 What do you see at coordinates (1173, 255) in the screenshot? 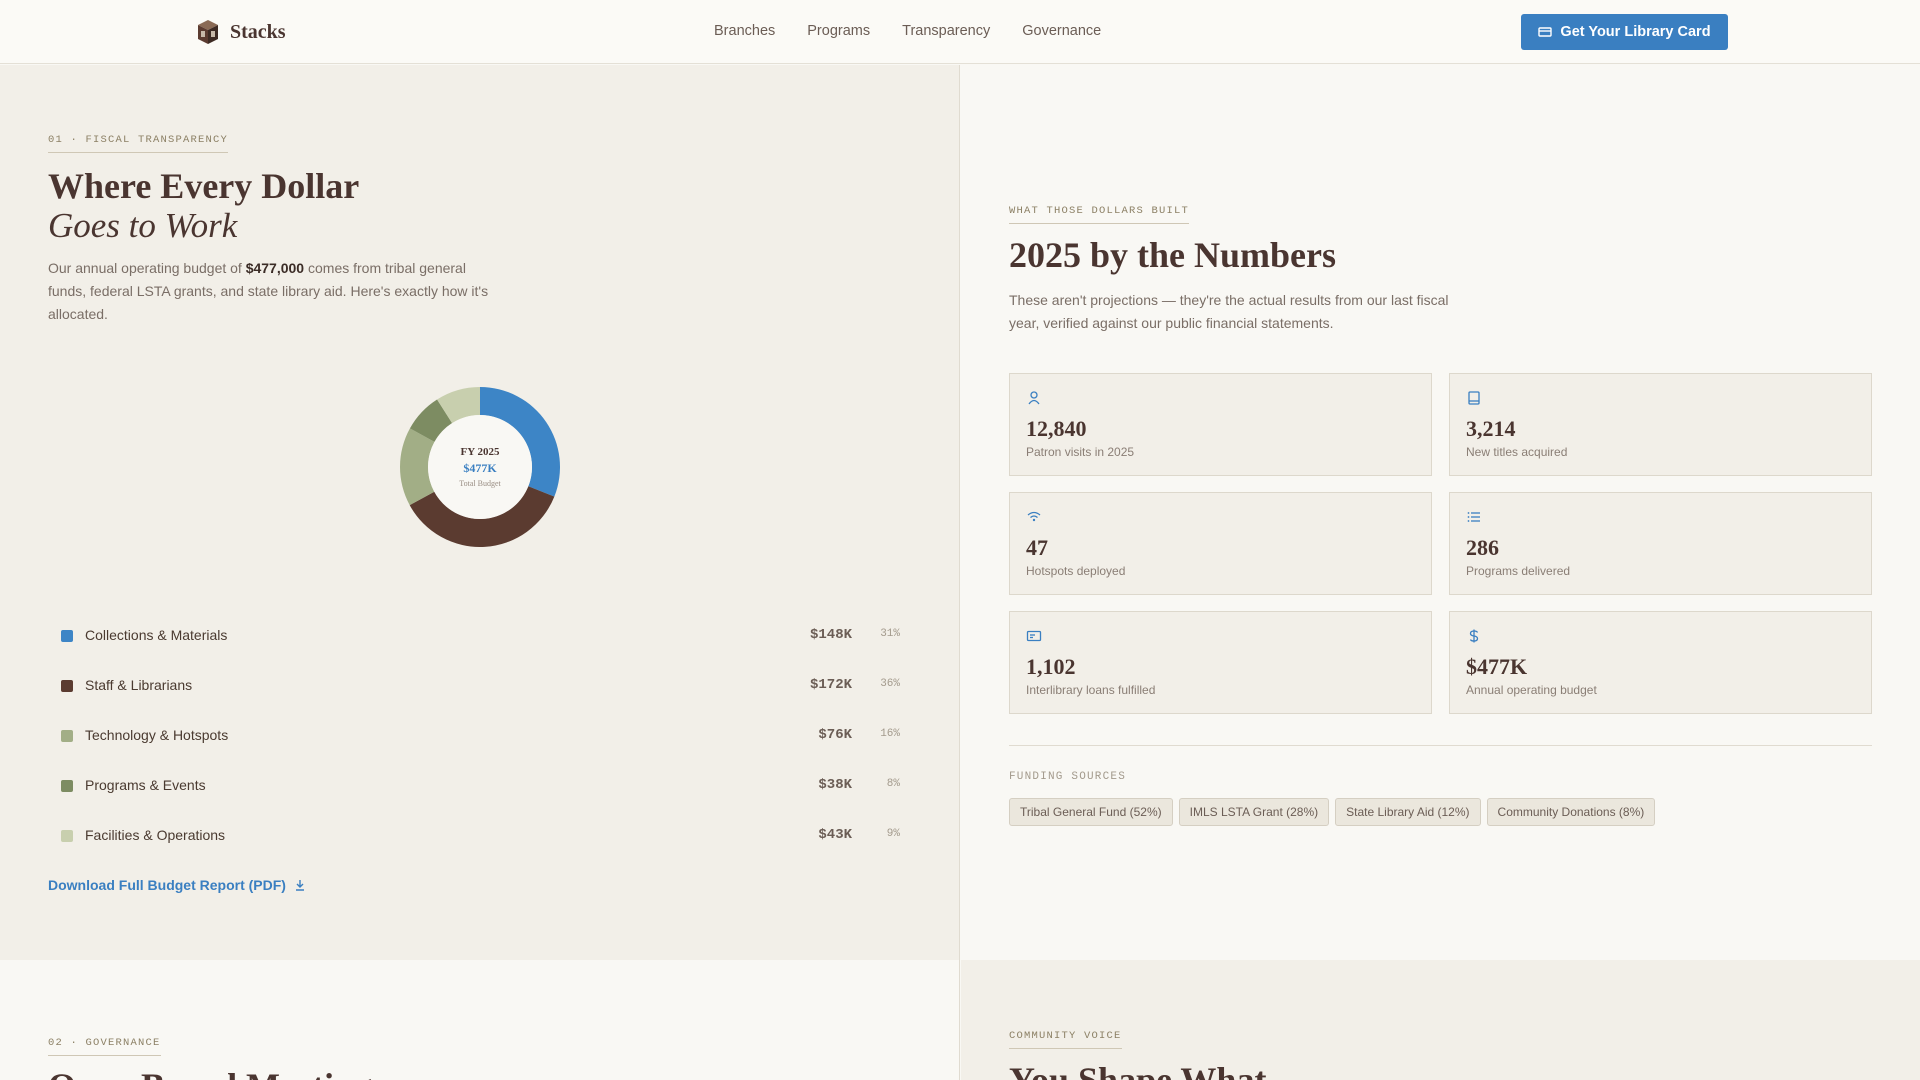
I see `numbers-title: 2025 by the Numbers` at bounding box center [1173, 255].